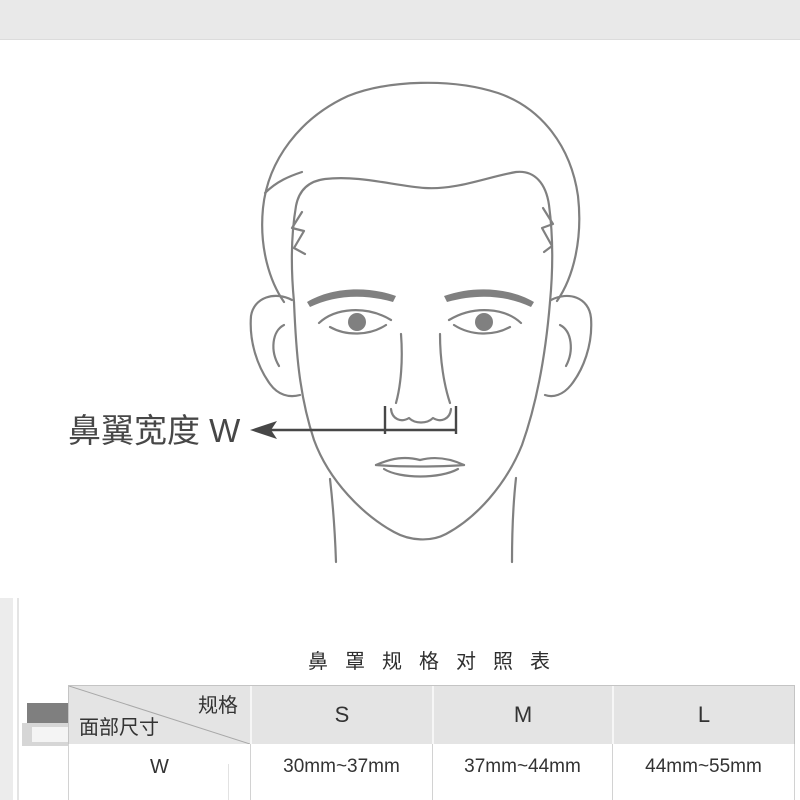  Describe the element at coordinates (119, 728) in the screenshot. I see `dimension-header-label: 面部尺寸` at that location.